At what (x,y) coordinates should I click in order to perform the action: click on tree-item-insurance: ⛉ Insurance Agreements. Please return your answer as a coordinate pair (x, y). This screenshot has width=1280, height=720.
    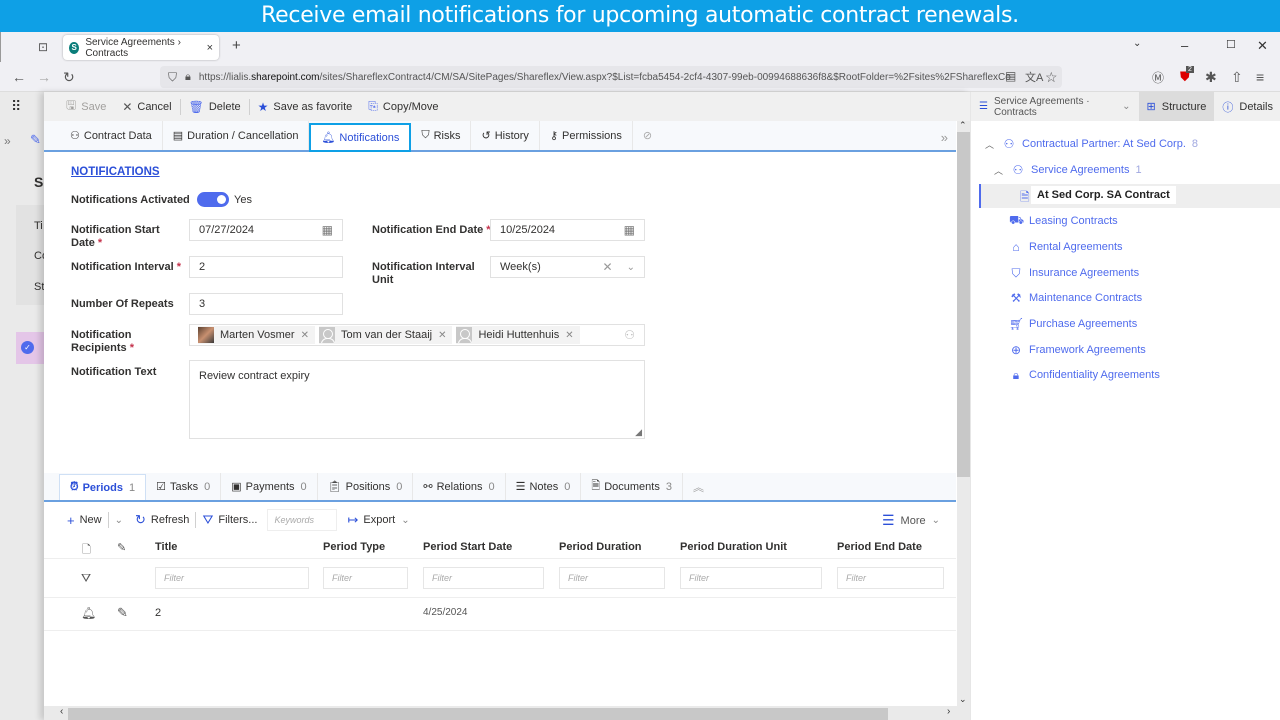
    Looking at the image, I should click on (1074, 273).